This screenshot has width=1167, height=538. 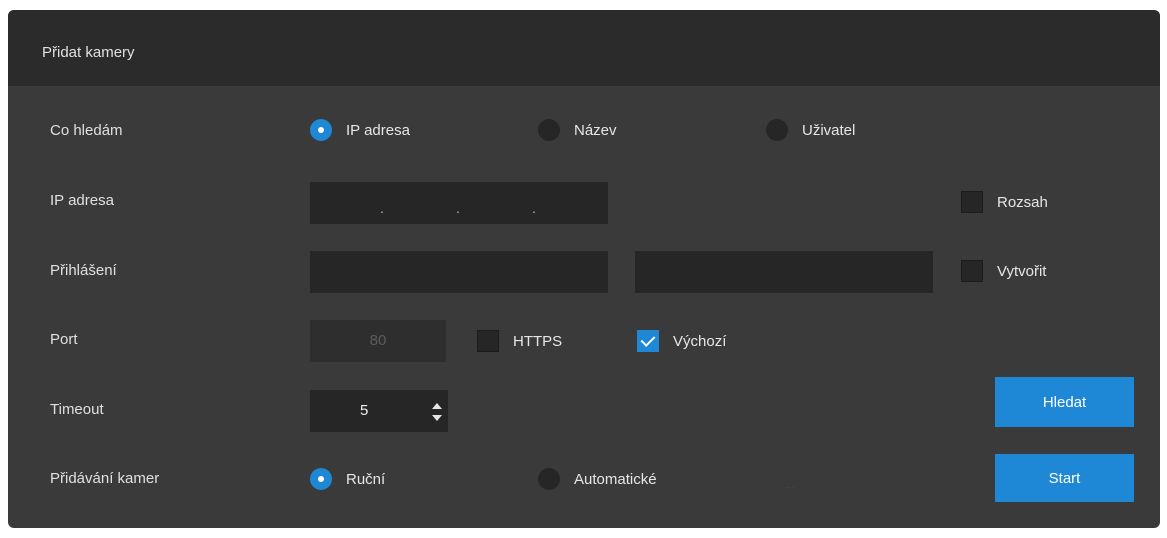 What do you see at coordinates (972, 202) in the screenshot?
I see `range-checkbox-box` at bounding box center [972, 202].